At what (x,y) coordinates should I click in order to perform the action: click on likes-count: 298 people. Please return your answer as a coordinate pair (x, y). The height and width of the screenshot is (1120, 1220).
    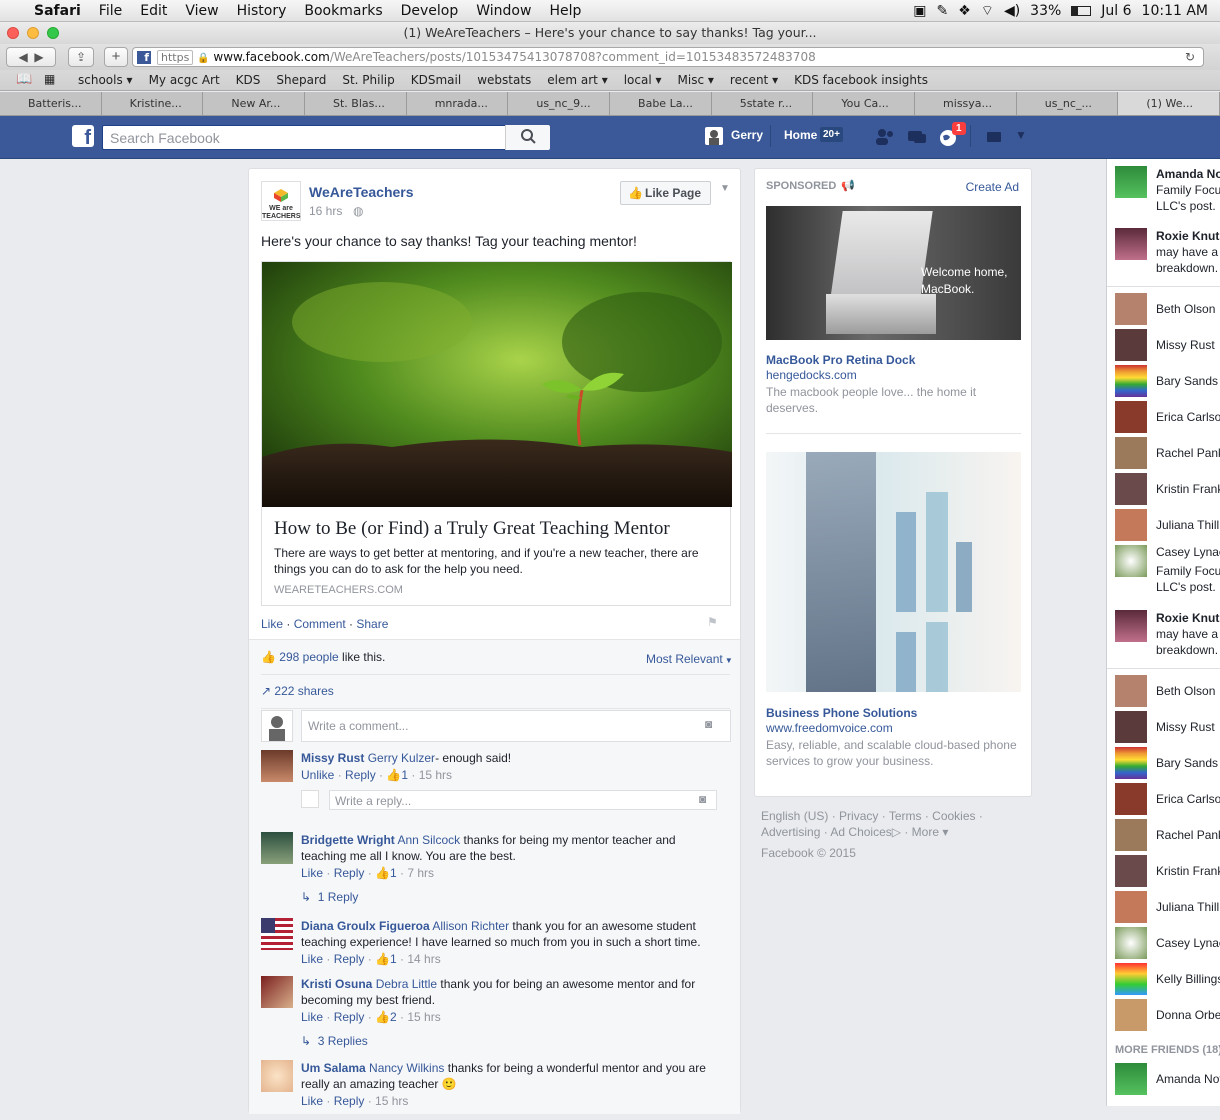
    Looking at the image, I should click on (308, 657).